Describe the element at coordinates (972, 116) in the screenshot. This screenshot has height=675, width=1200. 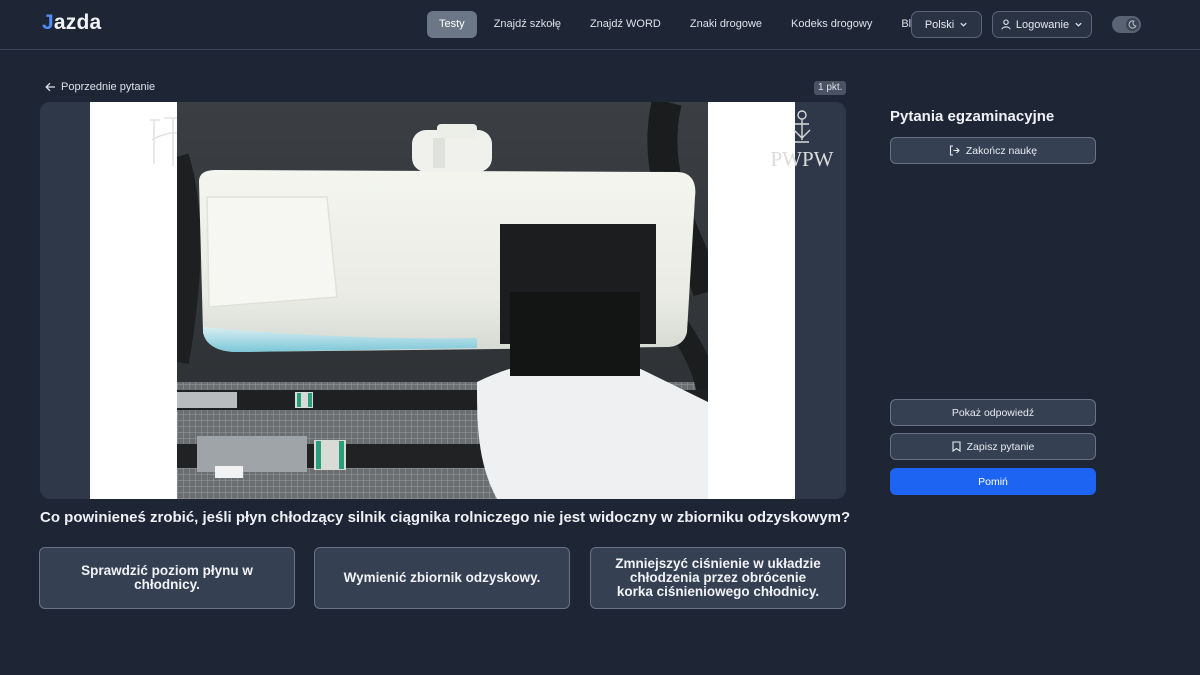
I see `sidebar-title: Pytania egzaminacyjne` at that location.